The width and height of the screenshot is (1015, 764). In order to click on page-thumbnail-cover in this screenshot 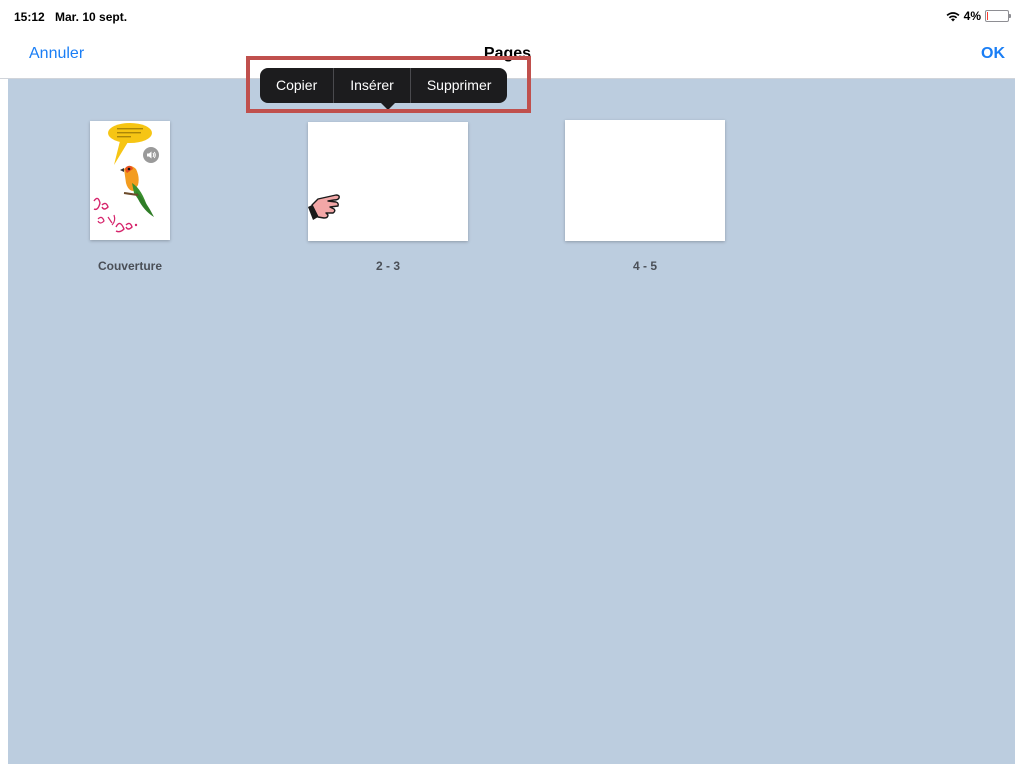, I will do `click(130, 180)`.